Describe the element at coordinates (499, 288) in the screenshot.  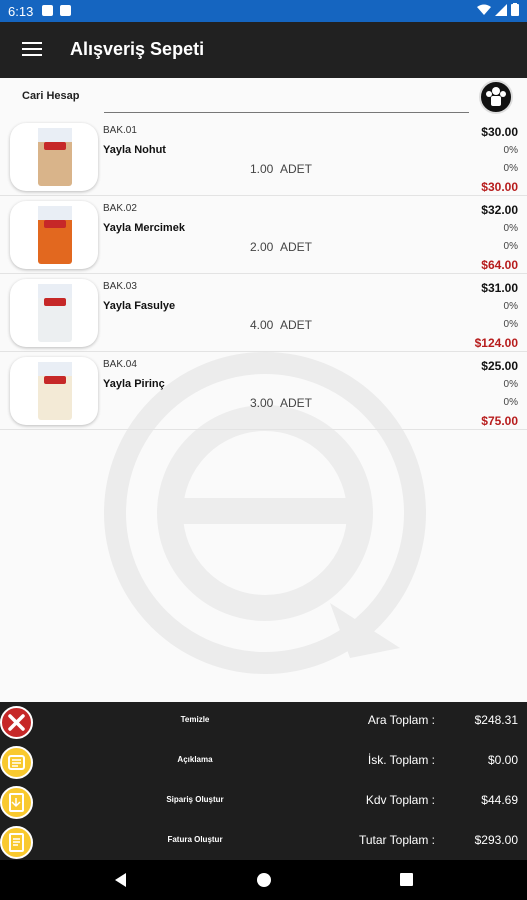
I see `unit-price: $31.00` at that location.